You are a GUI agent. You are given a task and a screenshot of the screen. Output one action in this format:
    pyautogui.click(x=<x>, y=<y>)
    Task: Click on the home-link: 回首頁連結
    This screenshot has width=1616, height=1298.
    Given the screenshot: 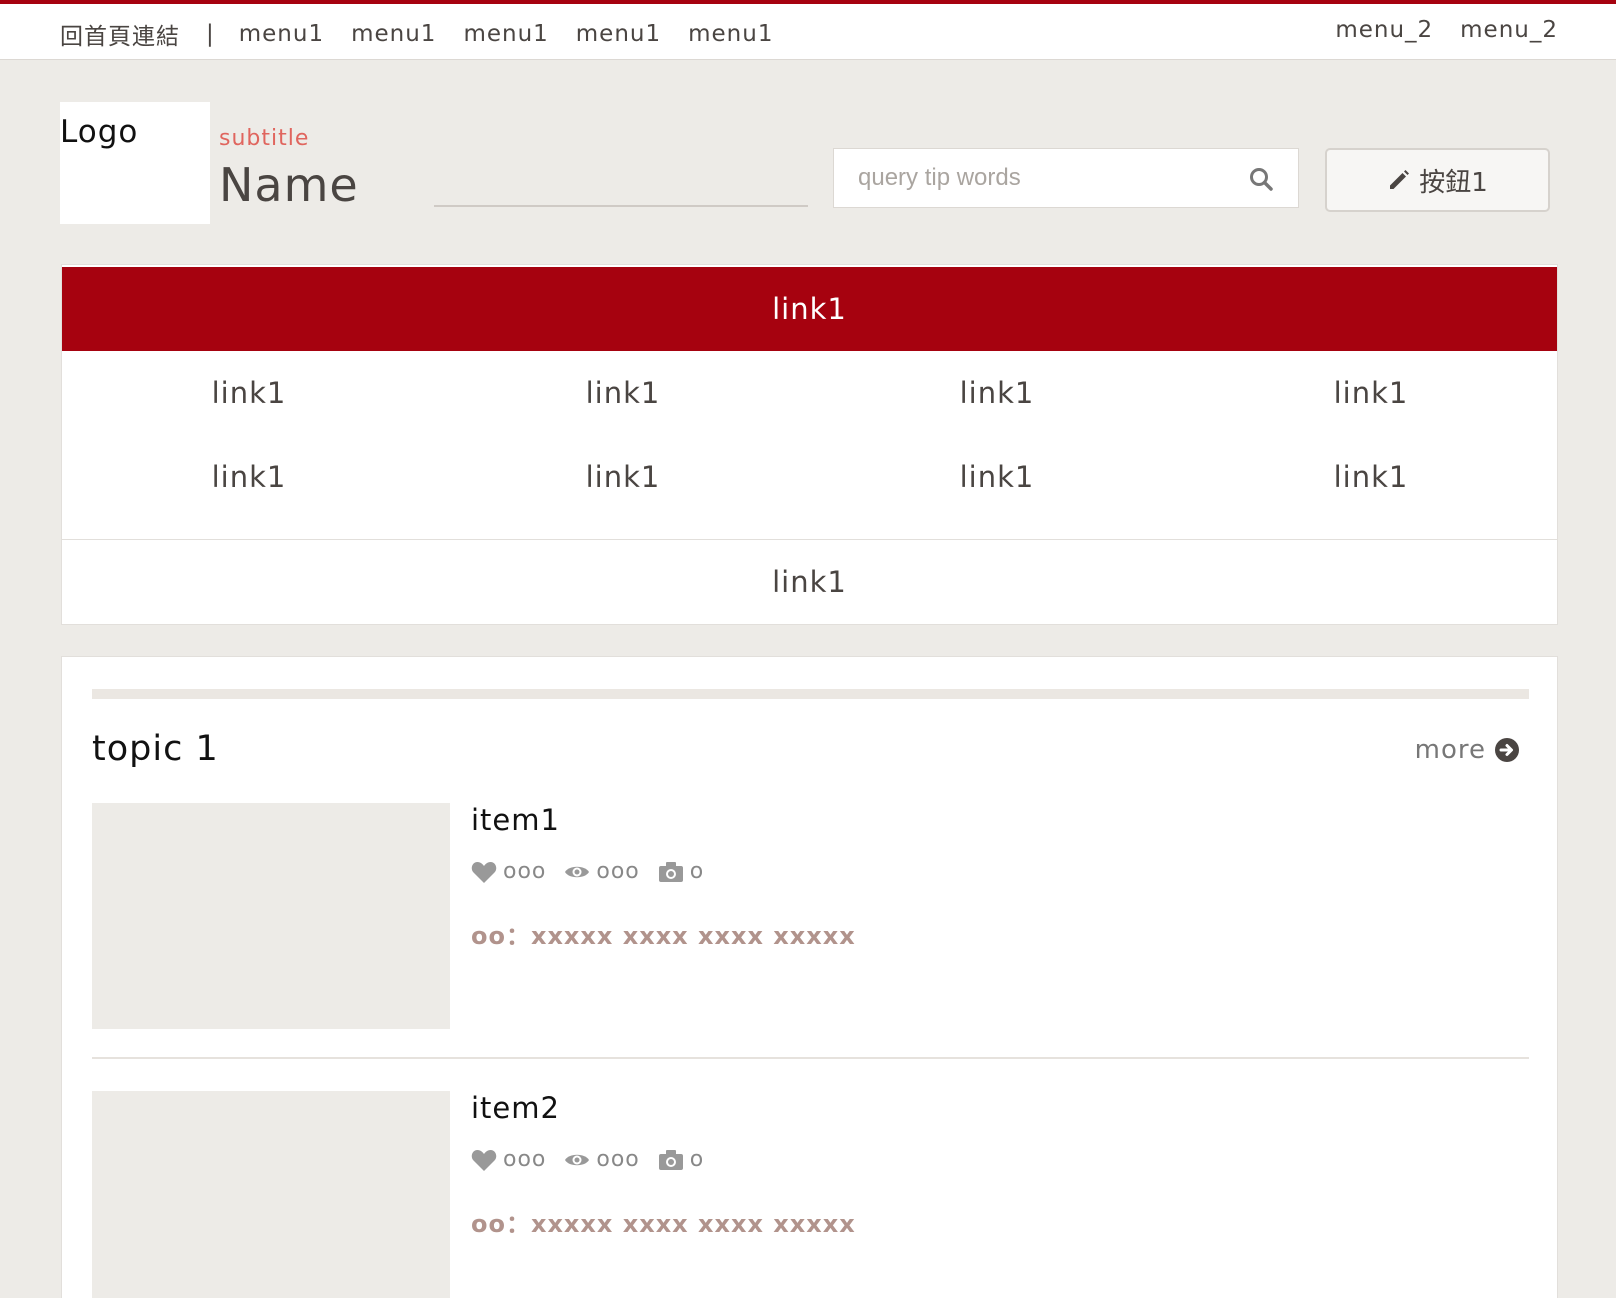 What is the action you would take?
    pyautogui.click(x=120, y=34)
    